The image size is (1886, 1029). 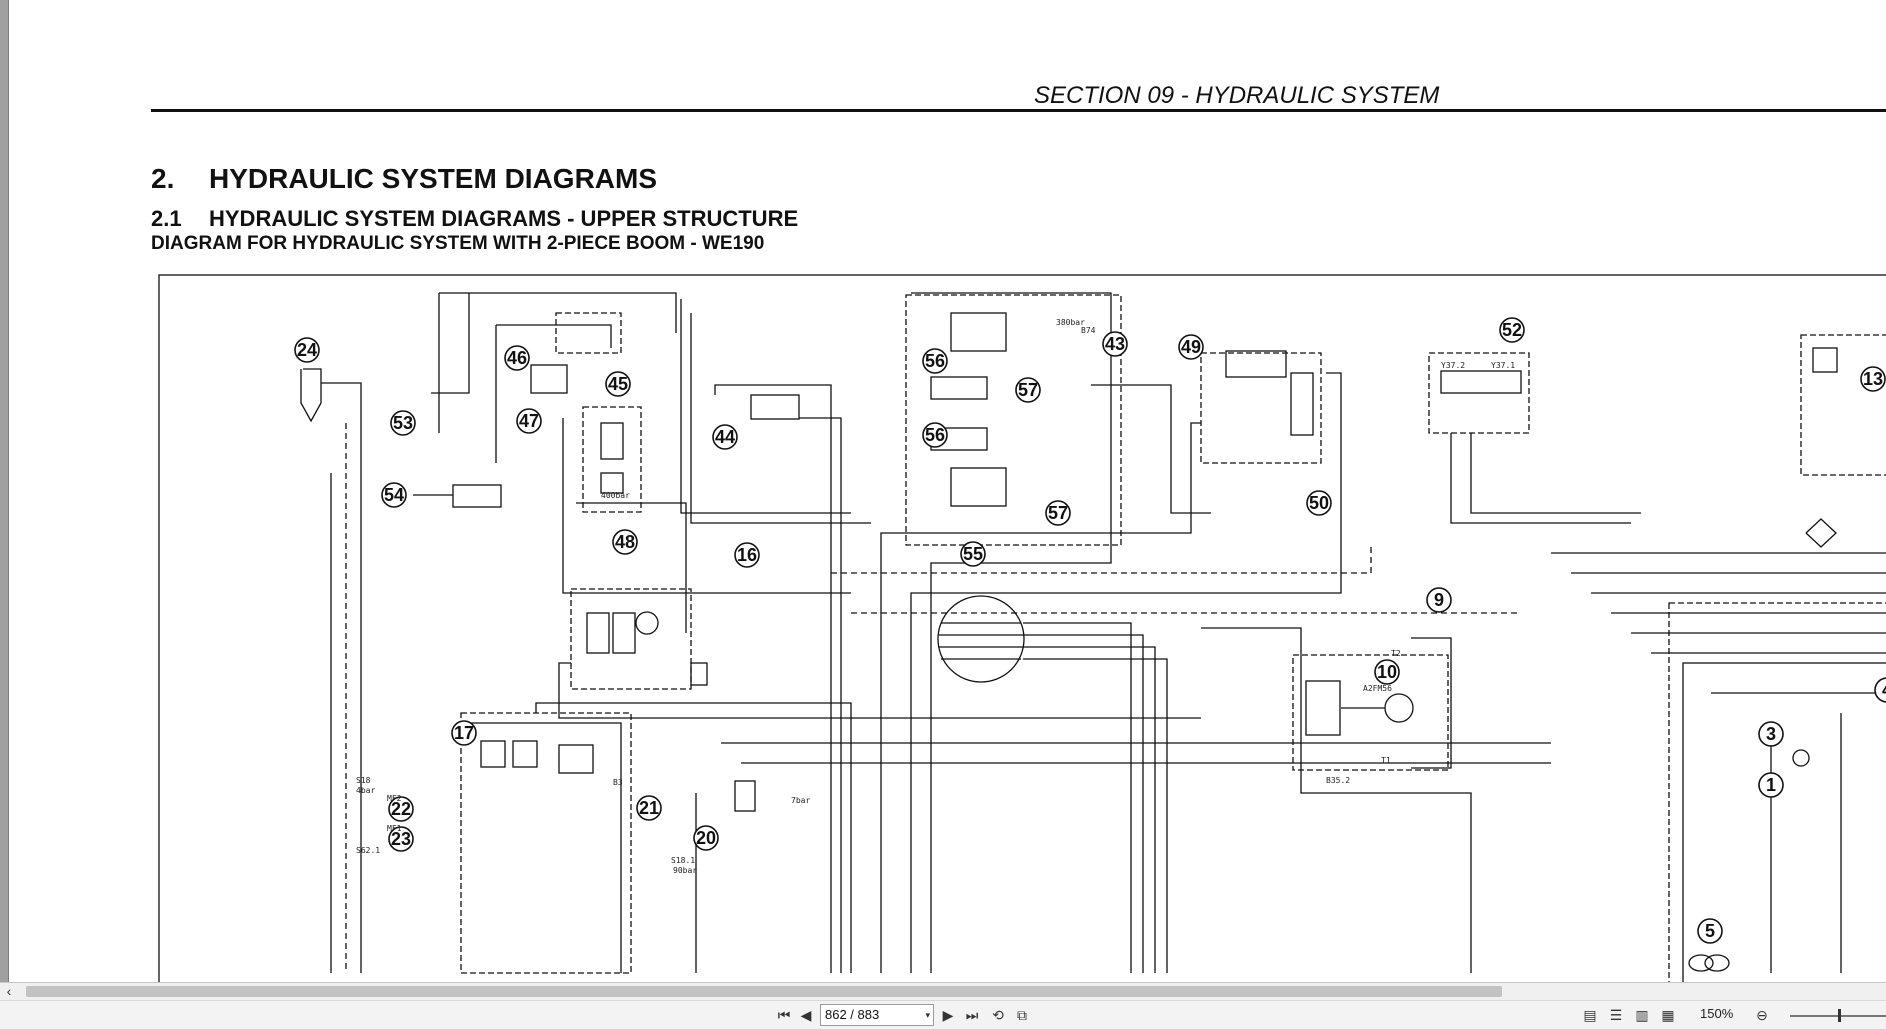 I want to click on label-t1: T1, so click(x=1386, y=760).